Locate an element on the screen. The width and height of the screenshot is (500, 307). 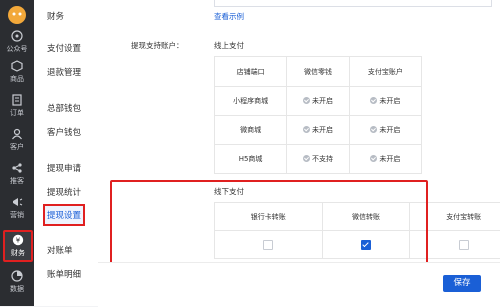
subnav-item-payment-settings: 支付设置 is located at coordinates (64, 48).